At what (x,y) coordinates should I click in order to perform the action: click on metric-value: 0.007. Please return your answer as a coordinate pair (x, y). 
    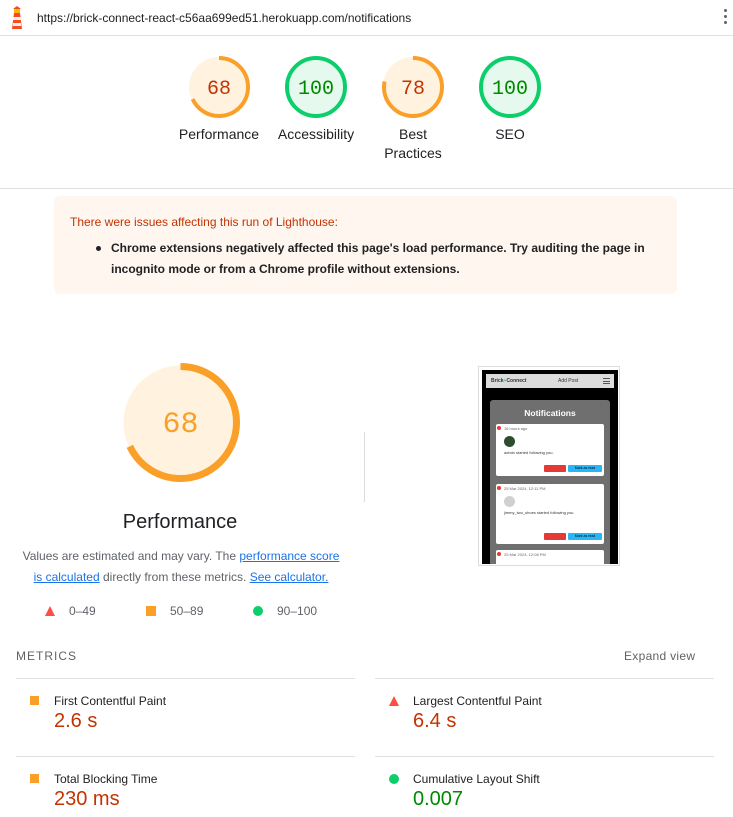
    Looking at the image, I should click on (438, 799).